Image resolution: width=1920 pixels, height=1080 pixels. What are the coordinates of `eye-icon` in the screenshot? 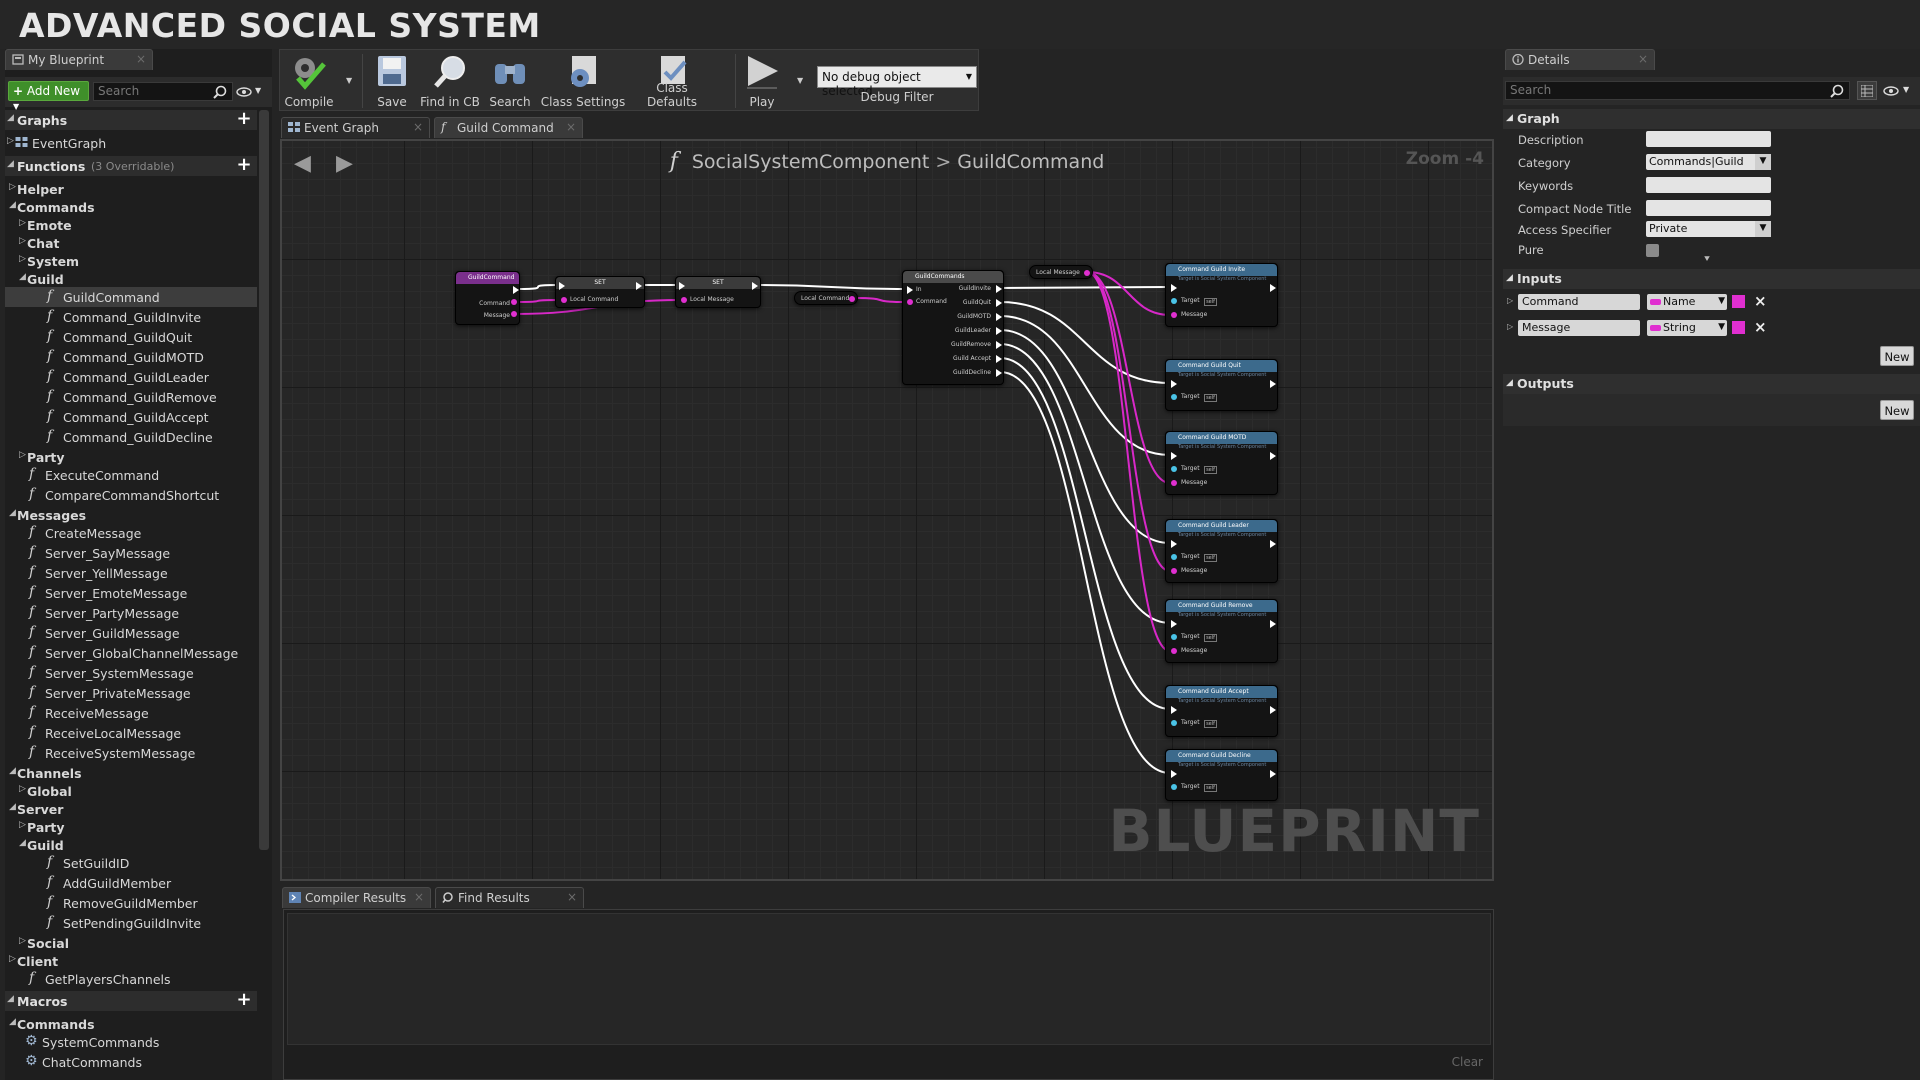 It's located at (245, 92).